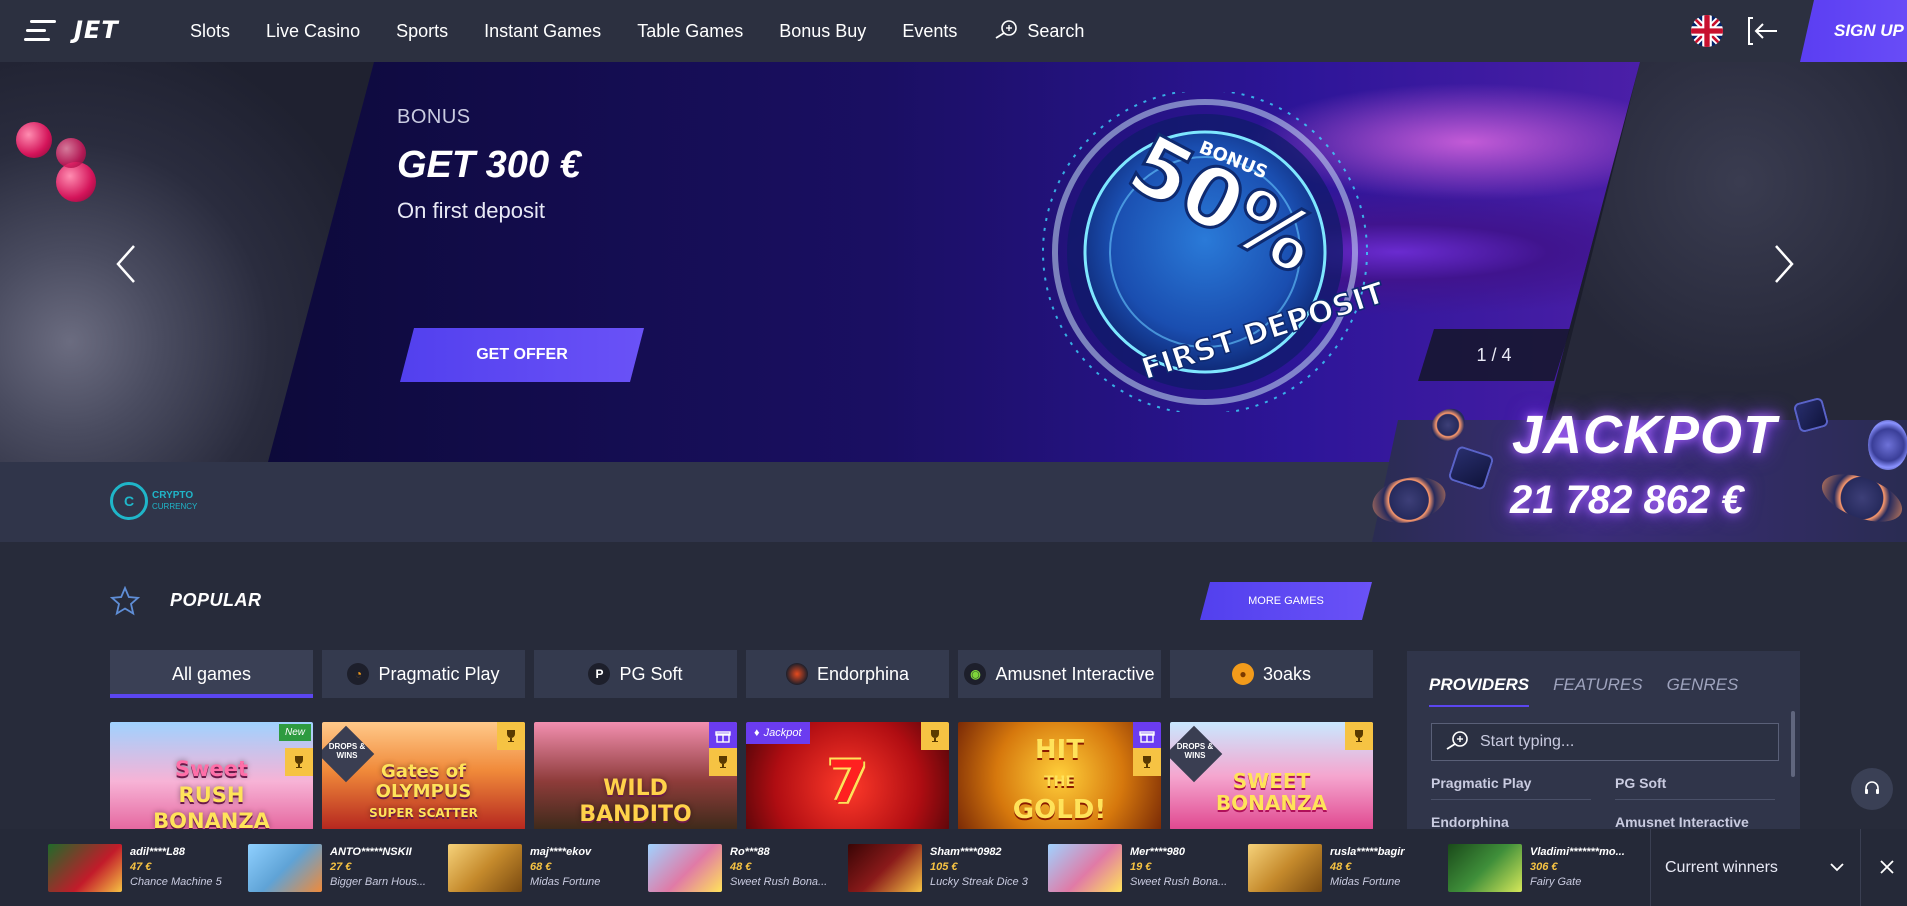 This screenshot has width=1907, height=906. I want to click on crypto-currency-logo: C CRYPTO CURRENCY, so click(153, 501).